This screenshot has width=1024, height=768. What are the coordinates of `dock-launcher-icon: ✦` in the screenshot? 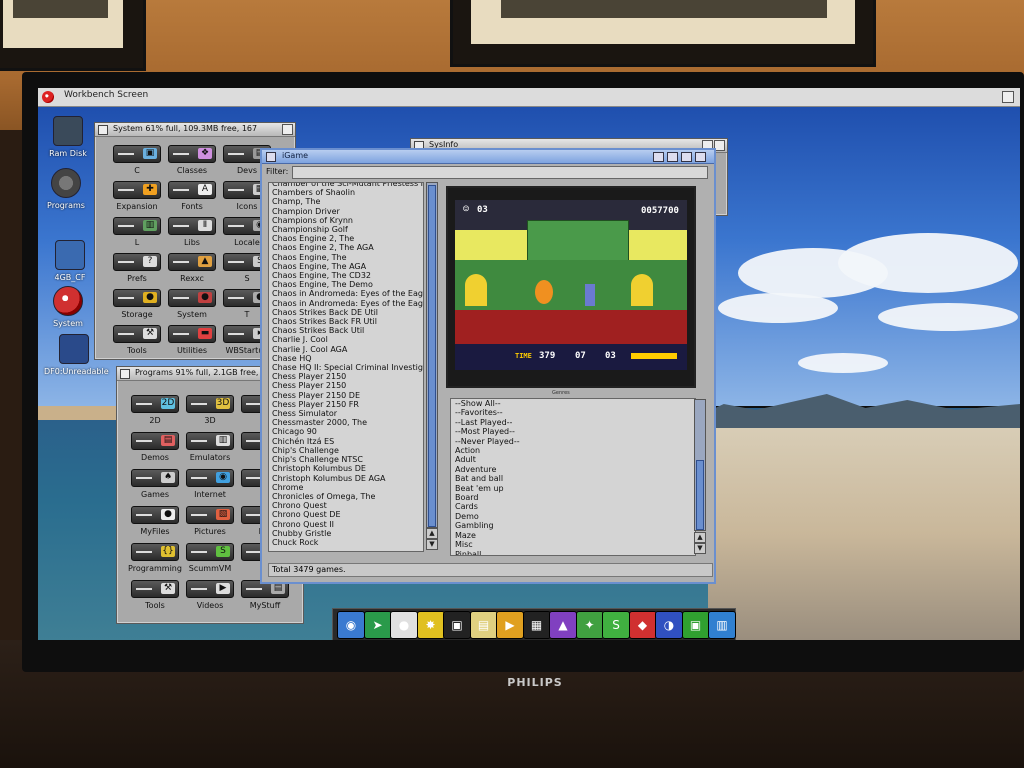 It's located at (589, 625).